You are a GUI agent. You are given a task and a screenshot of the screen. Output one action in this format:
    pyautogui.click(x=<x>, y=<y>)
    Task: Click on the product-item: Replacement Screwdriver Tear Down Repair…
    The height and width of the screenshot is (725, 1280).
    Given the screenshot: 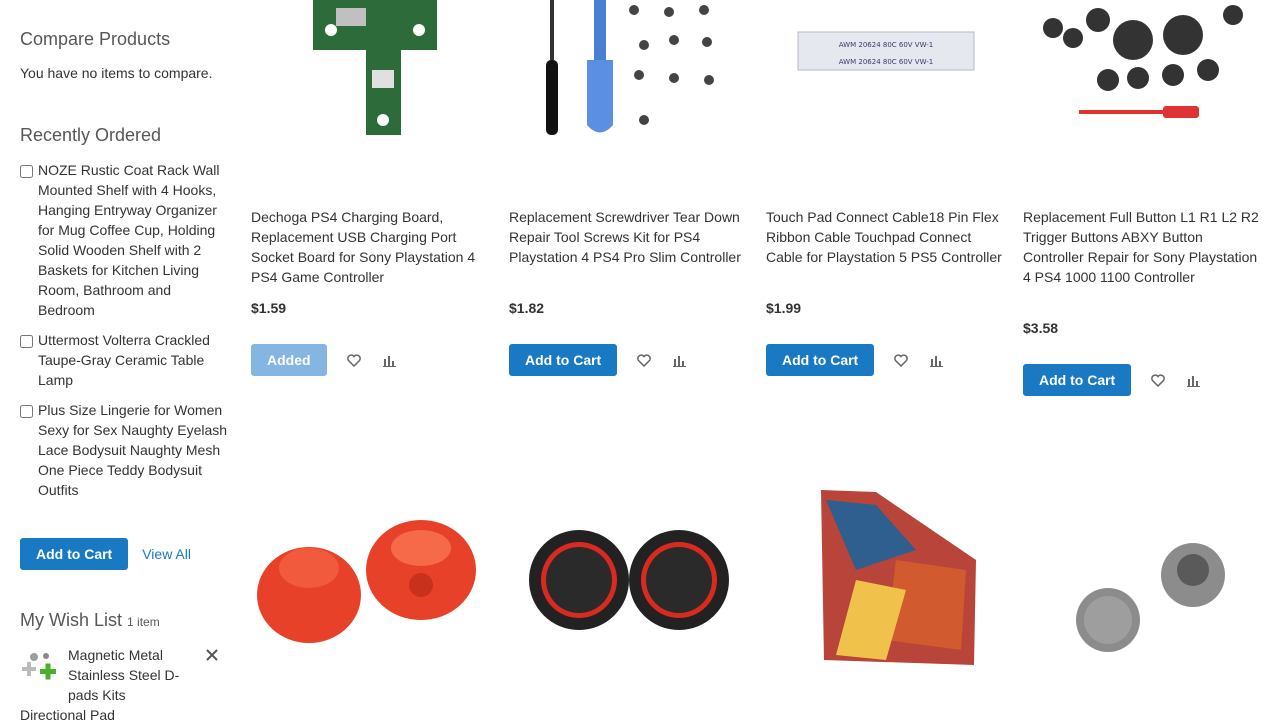 What is the action you would take?
    pyautogui.click(x=629, y=200)
    